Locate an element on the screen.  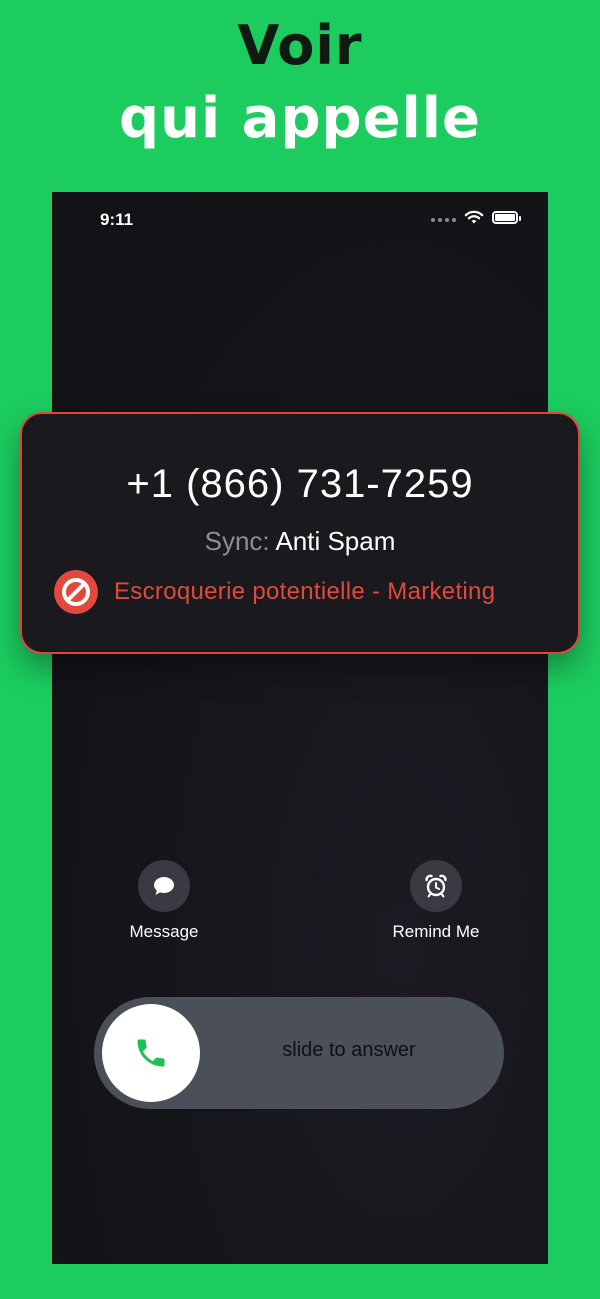
message-action: Message is located at coordinates (164, 901).